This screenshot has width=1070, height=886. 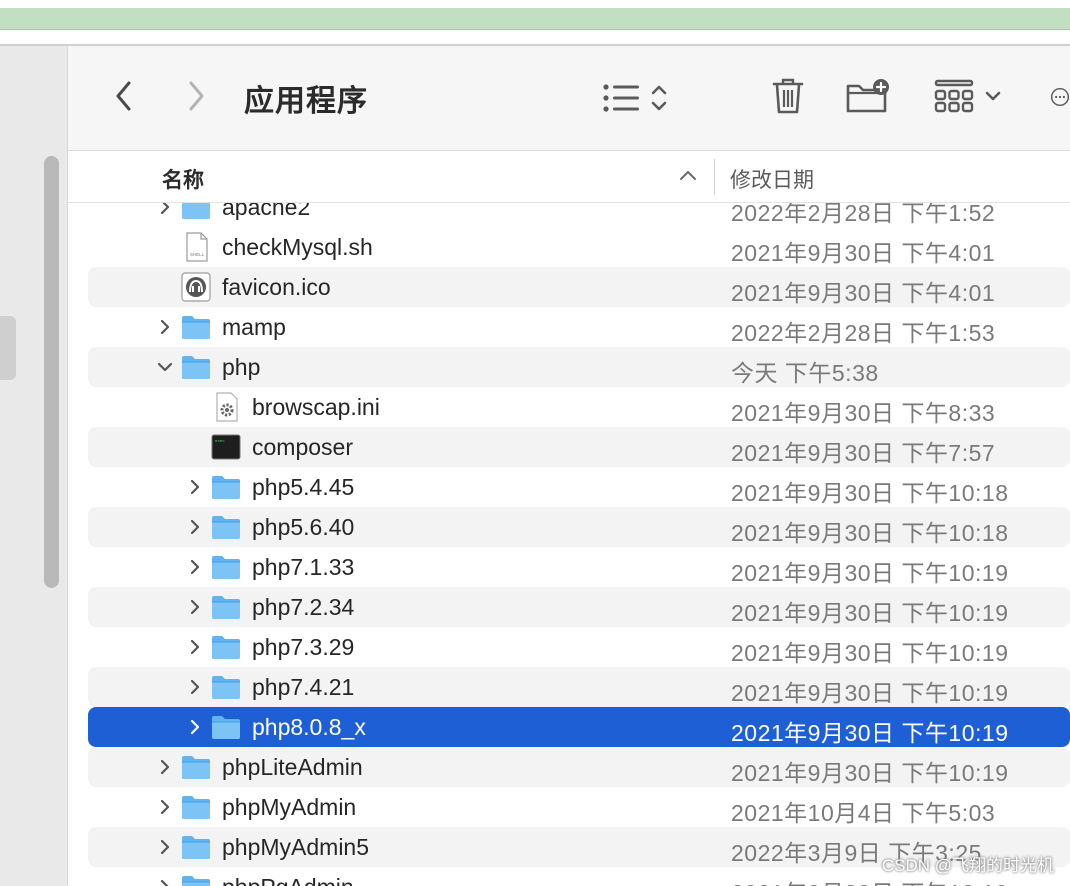 What do you see at coordinates (8, 348) in the screenshot?
I see `sidebar-edge-tab` at bounding box center [8, 348].